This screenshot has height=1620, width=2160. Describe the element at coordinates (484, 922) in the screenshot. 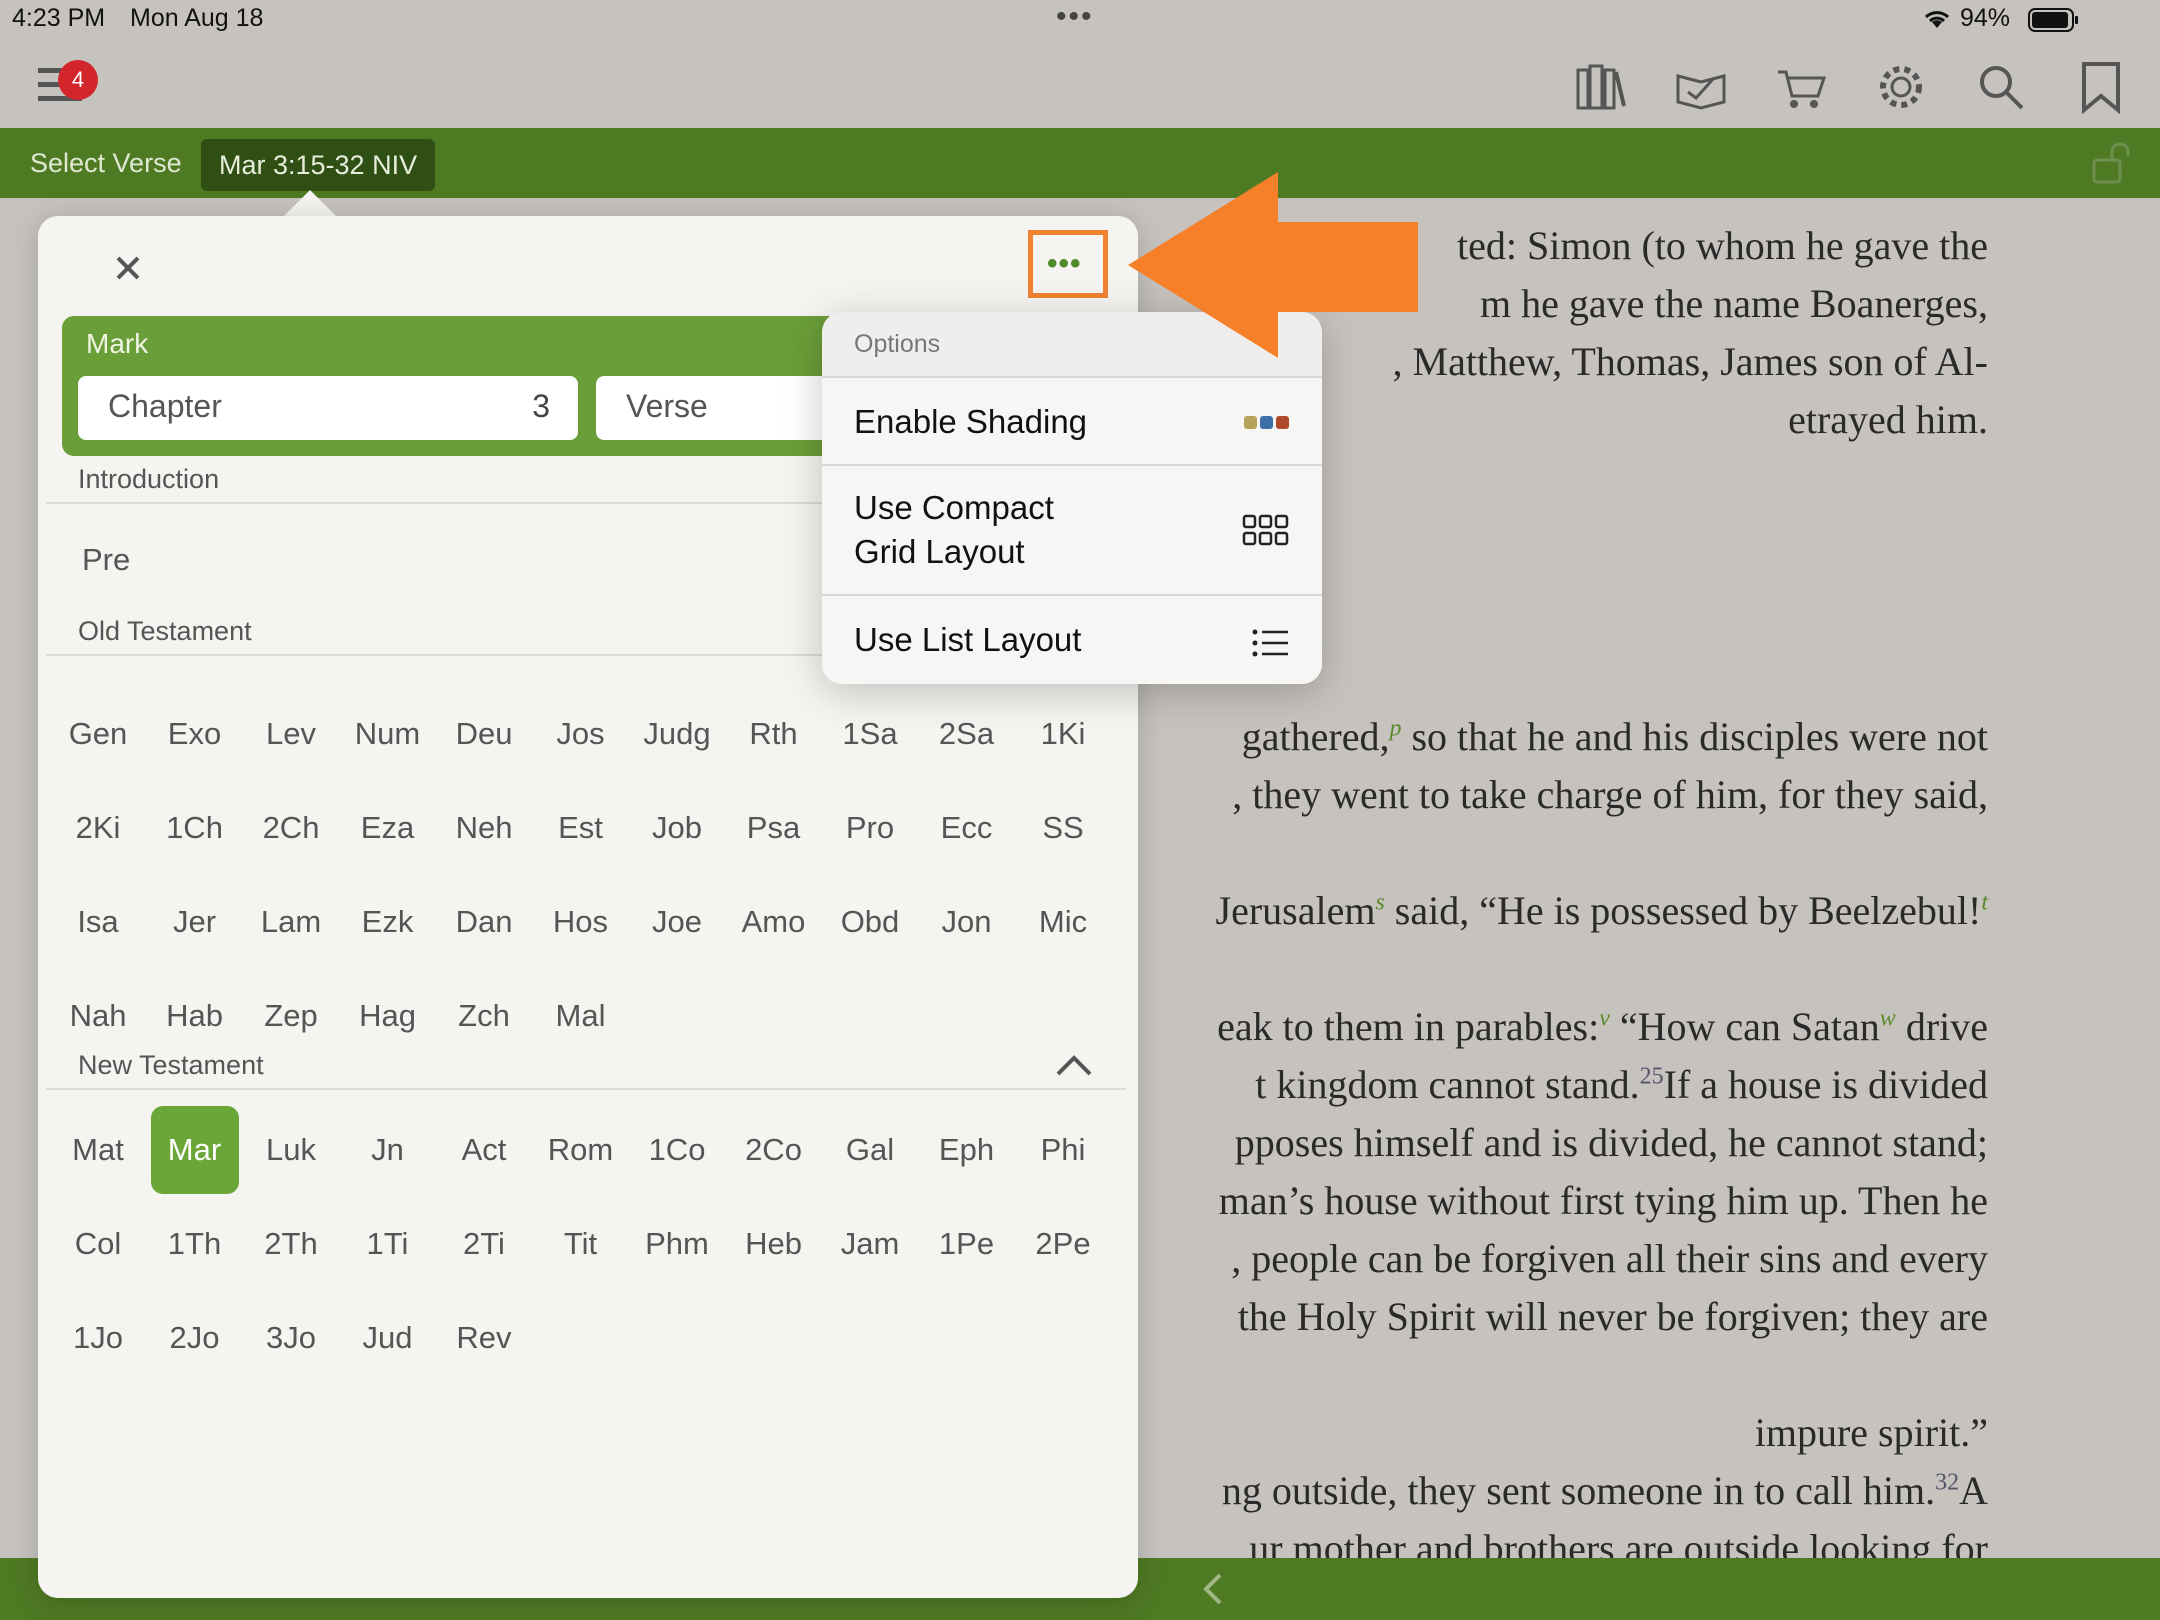

I see `book-dan: Dan` at that location.